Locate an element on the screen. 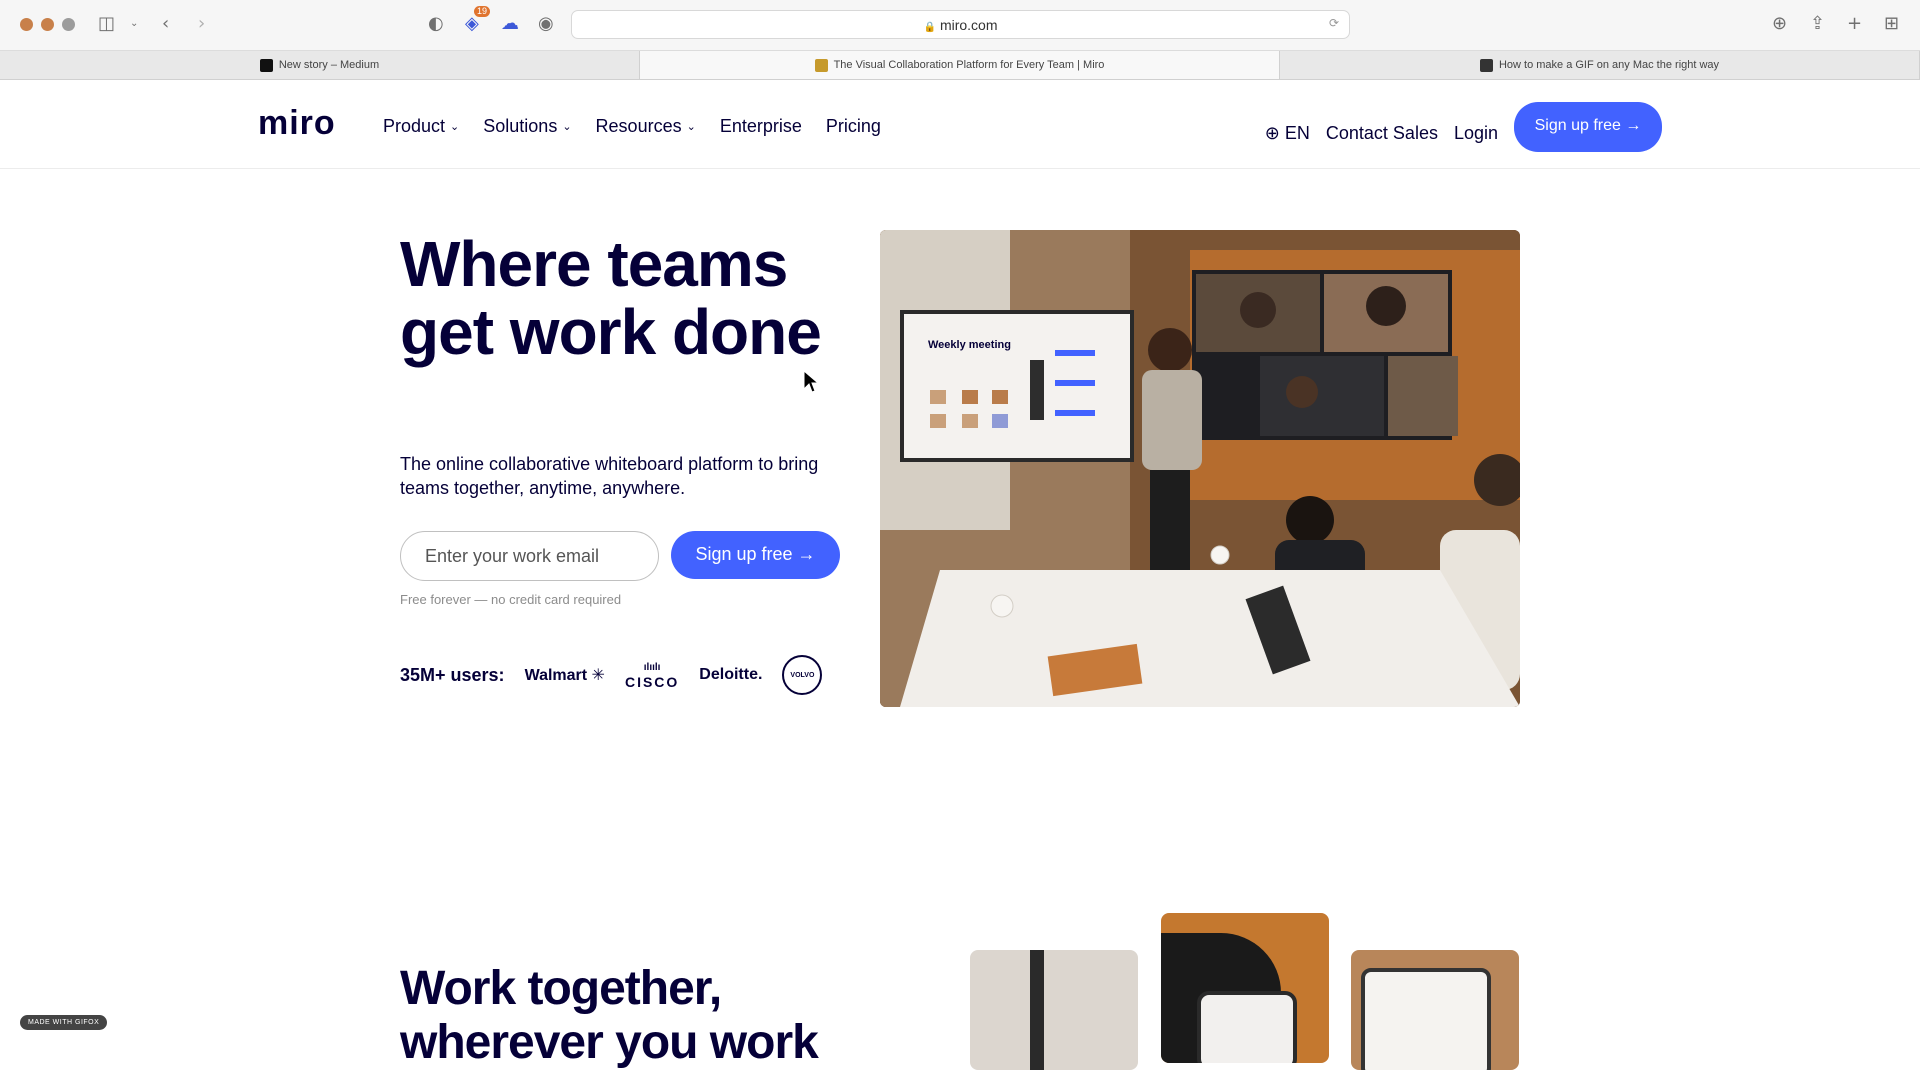  cisco-text: CISCO is located at coordinates (652, 682).